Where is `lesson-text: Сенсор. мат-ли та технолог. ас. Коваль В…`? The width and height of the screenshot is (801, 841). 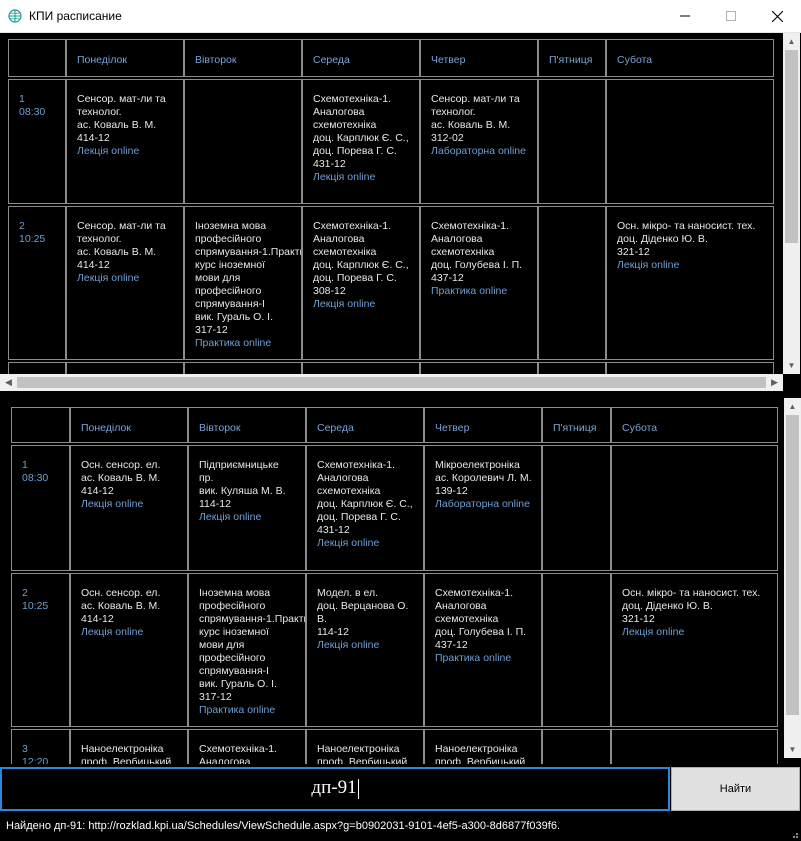 lesson-text: Сенсор. мат-ли та технолог. ас. Коваль В… is located at coordinates (121, 118).